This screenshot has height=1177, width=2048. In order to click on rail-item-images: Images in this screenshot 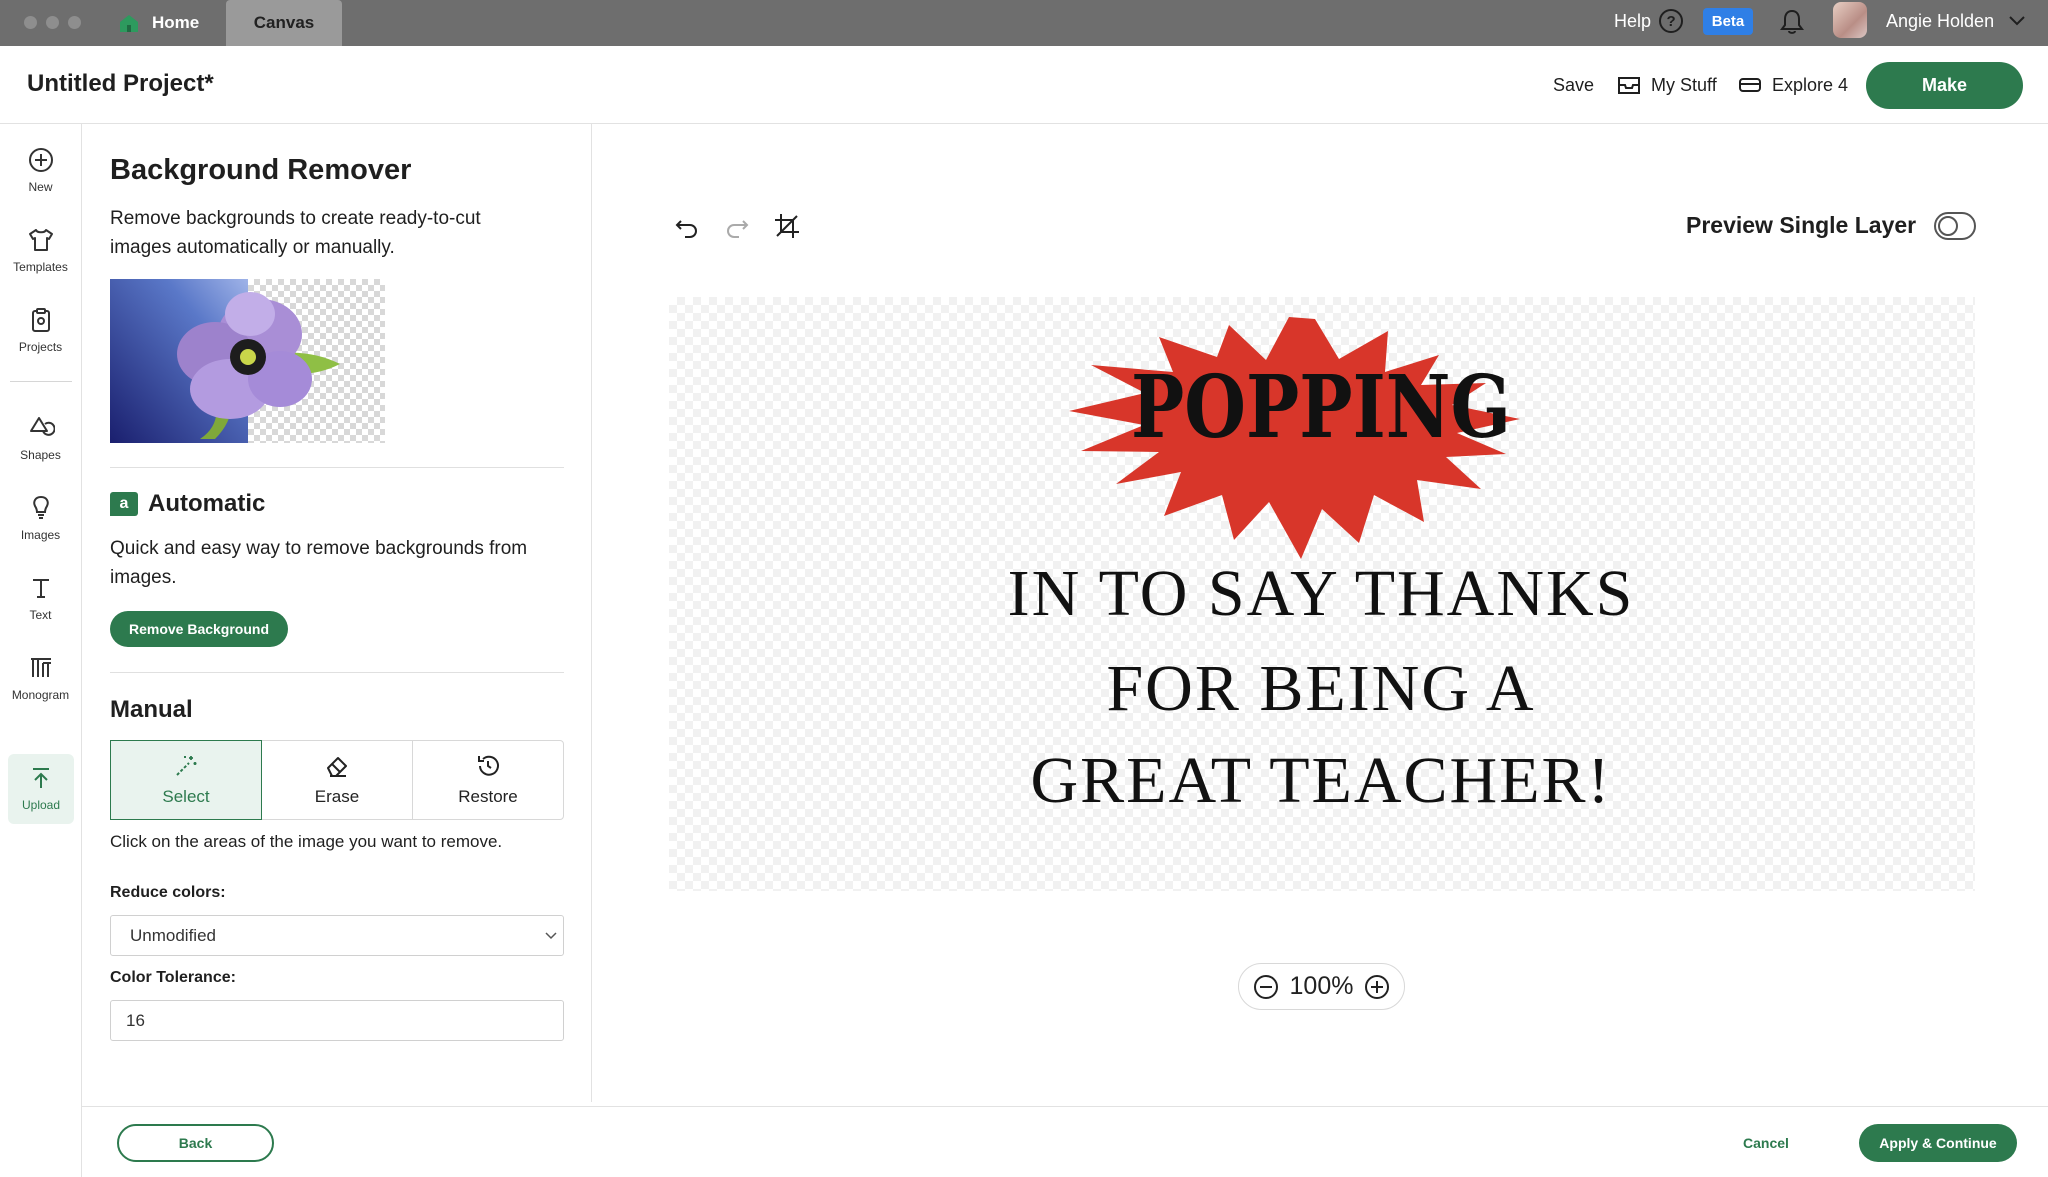, I will do `click(40, 518)`.